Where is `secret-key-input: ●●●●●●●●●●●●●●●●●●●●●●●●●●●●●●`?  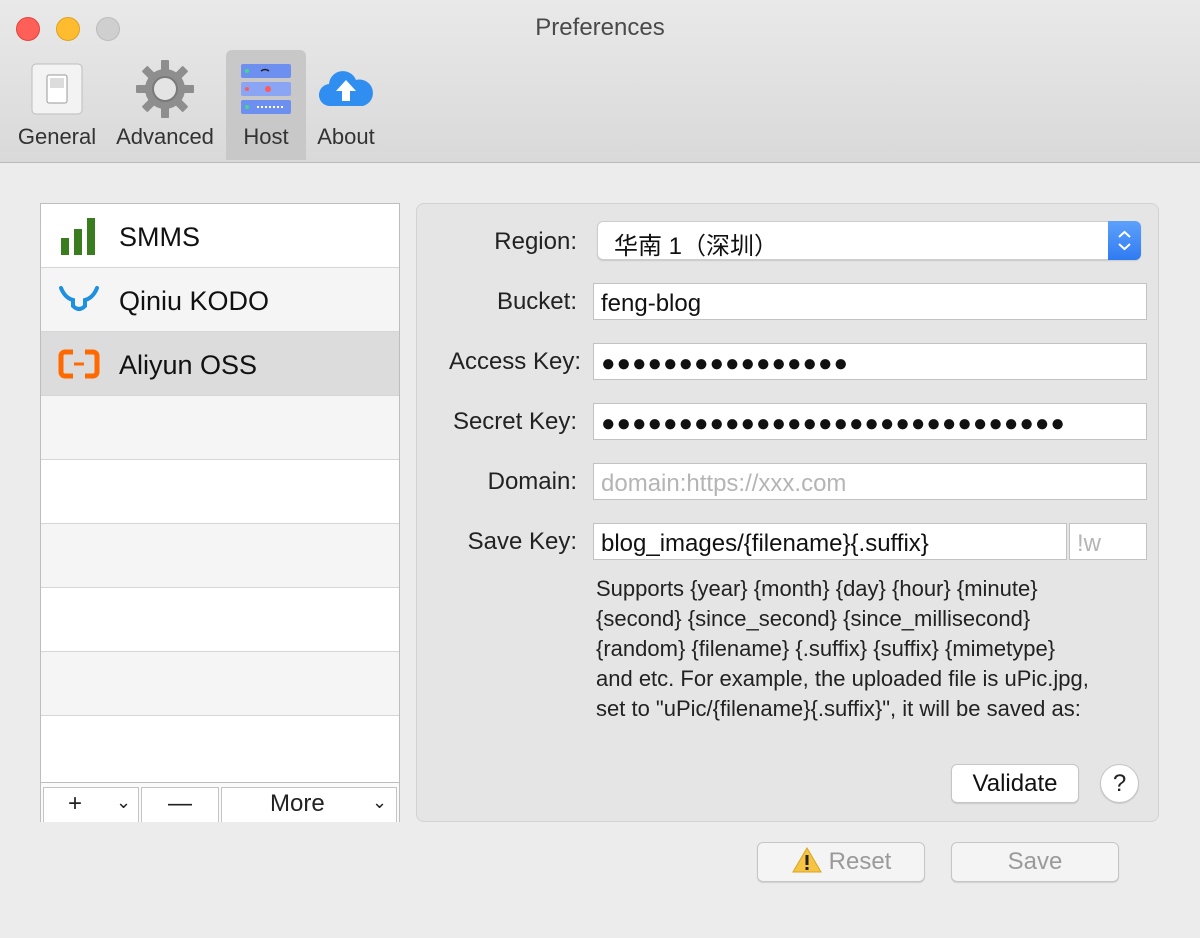 secret-key-input: ●●●●●●●●●●●●●●●●●●●●●●●●●●●●●● is located at coordinates (870, 421).